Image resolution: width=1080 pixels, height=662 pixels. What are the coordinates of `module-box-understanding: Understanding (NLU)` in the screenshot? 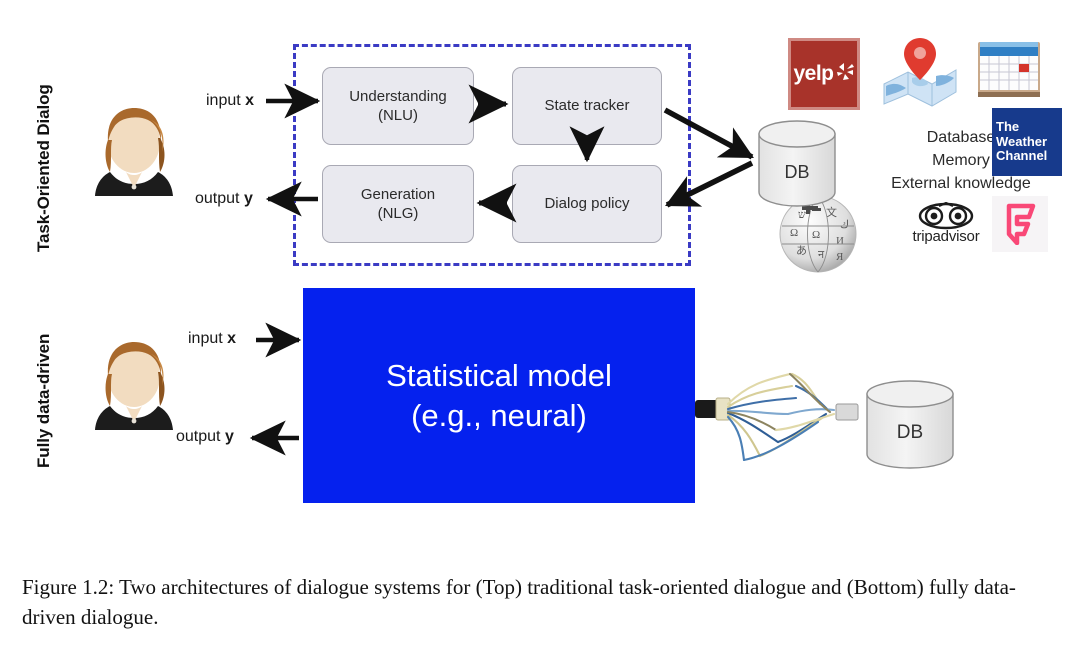 It's located at (398, 106).